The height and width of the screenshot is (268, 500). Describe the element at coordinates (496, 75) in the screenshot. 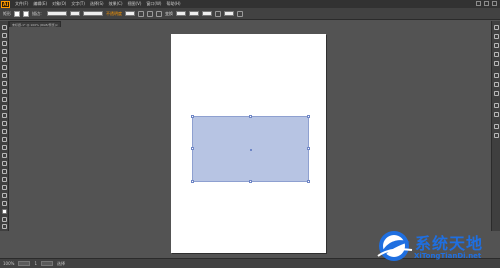

I see `stroke-panel-icon` at that location.